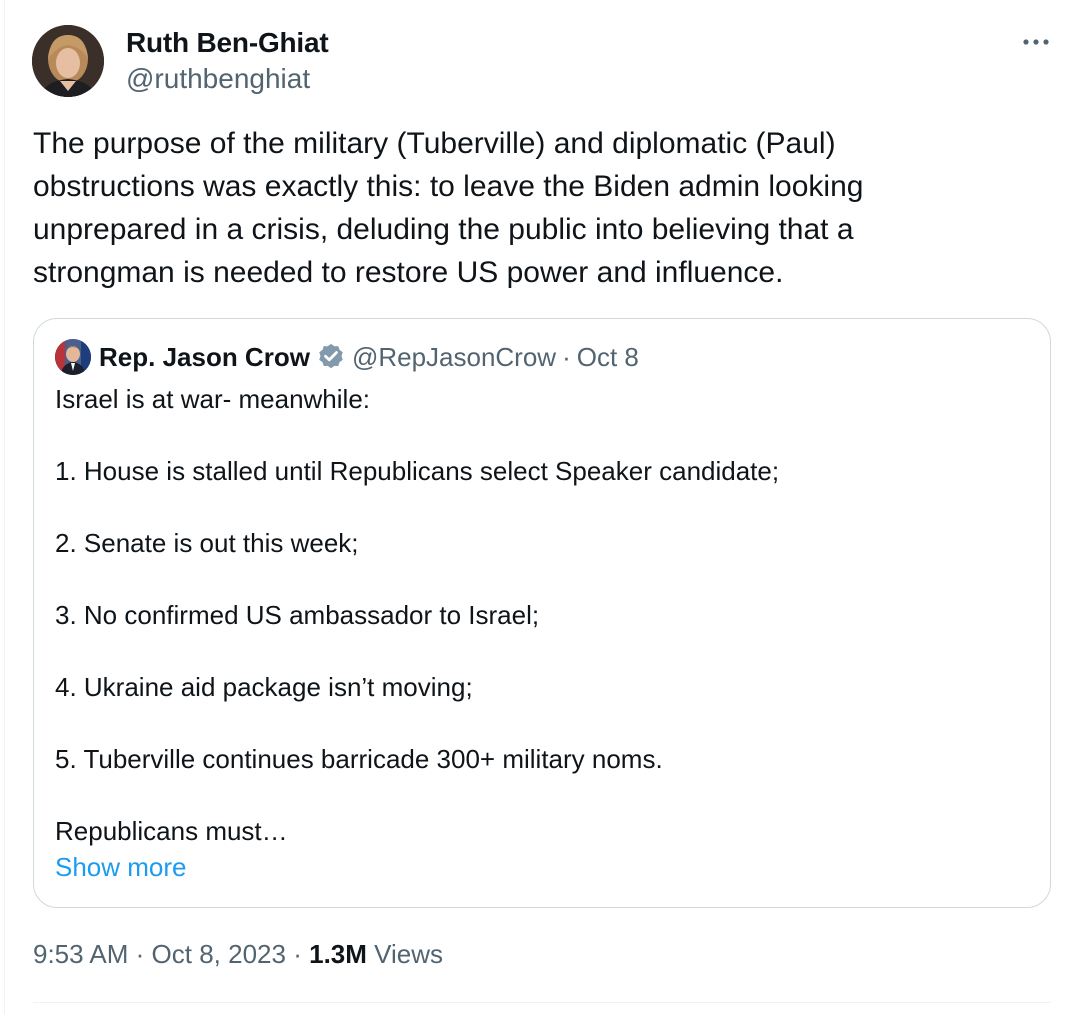  I want to click on tweet-meta: 9:53 AM · Oct 8, 2023 · 1.3M Views, so click(238, 954).